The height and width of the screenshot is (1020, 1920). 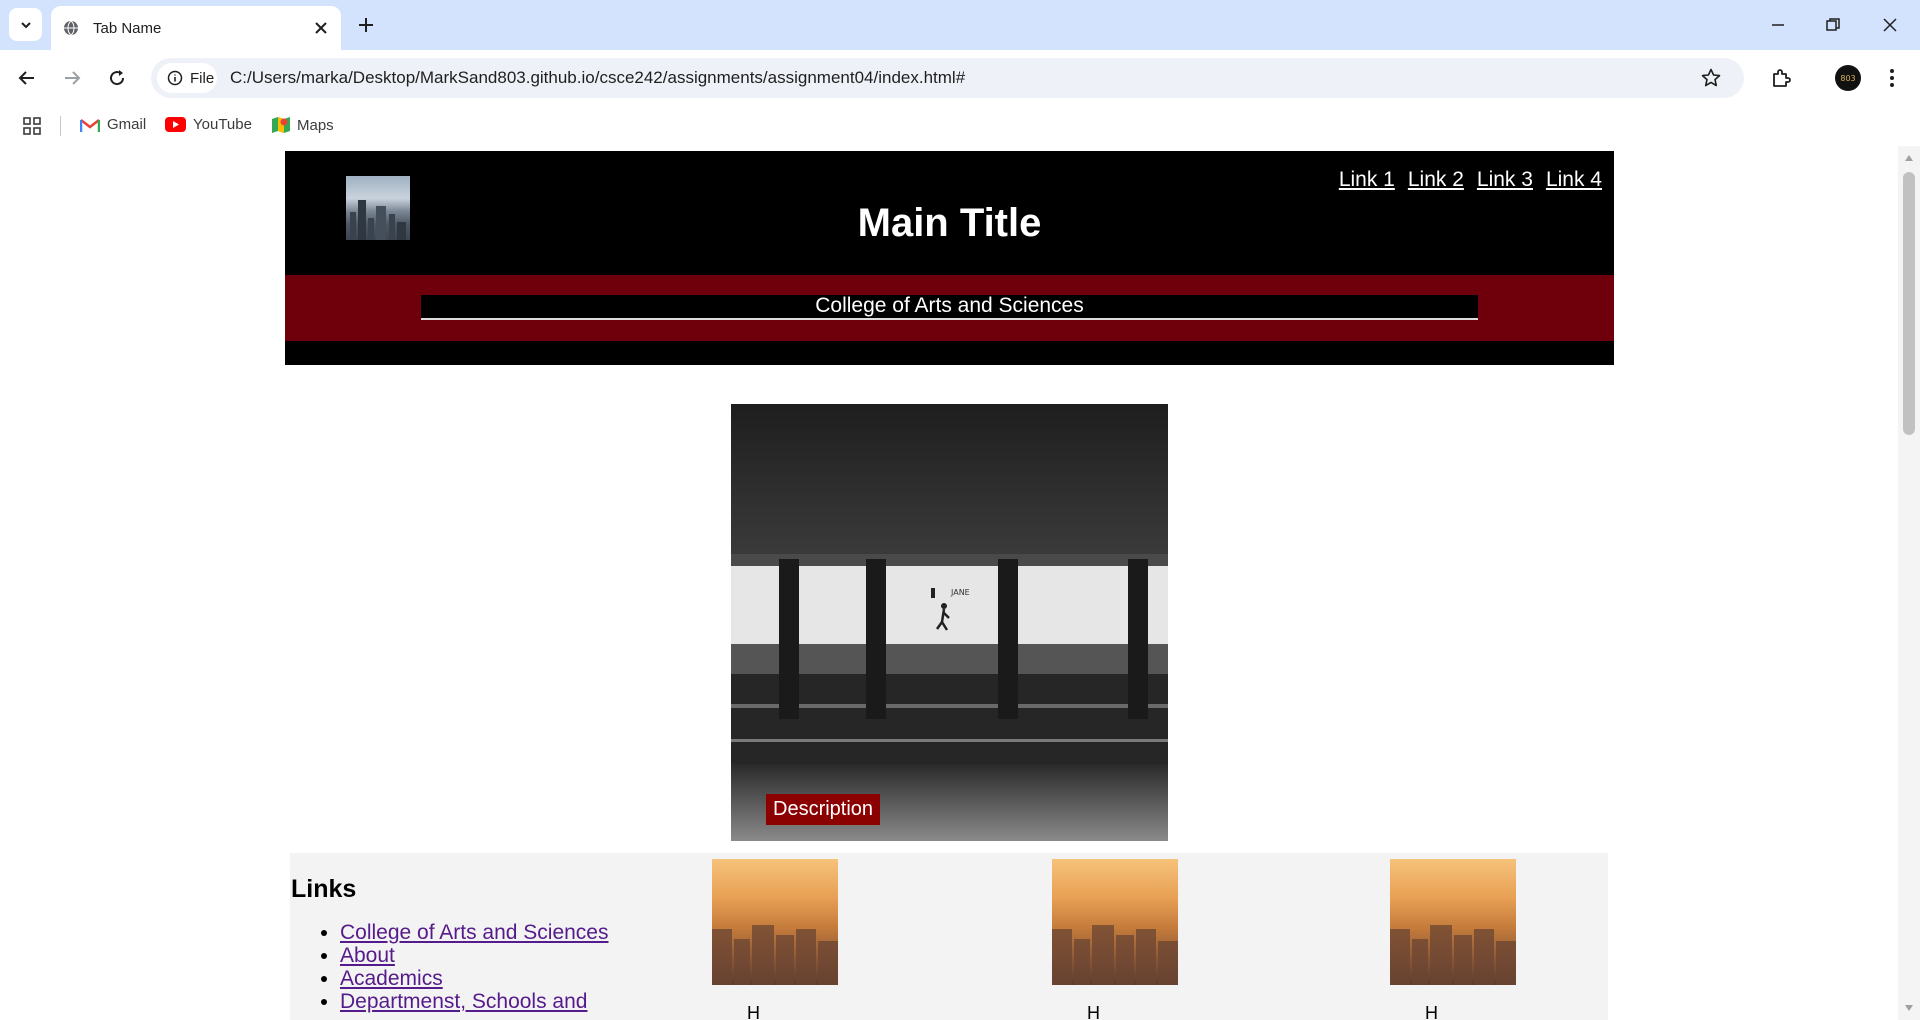 I want to click on globe-icon, so click(x=71, y=28).